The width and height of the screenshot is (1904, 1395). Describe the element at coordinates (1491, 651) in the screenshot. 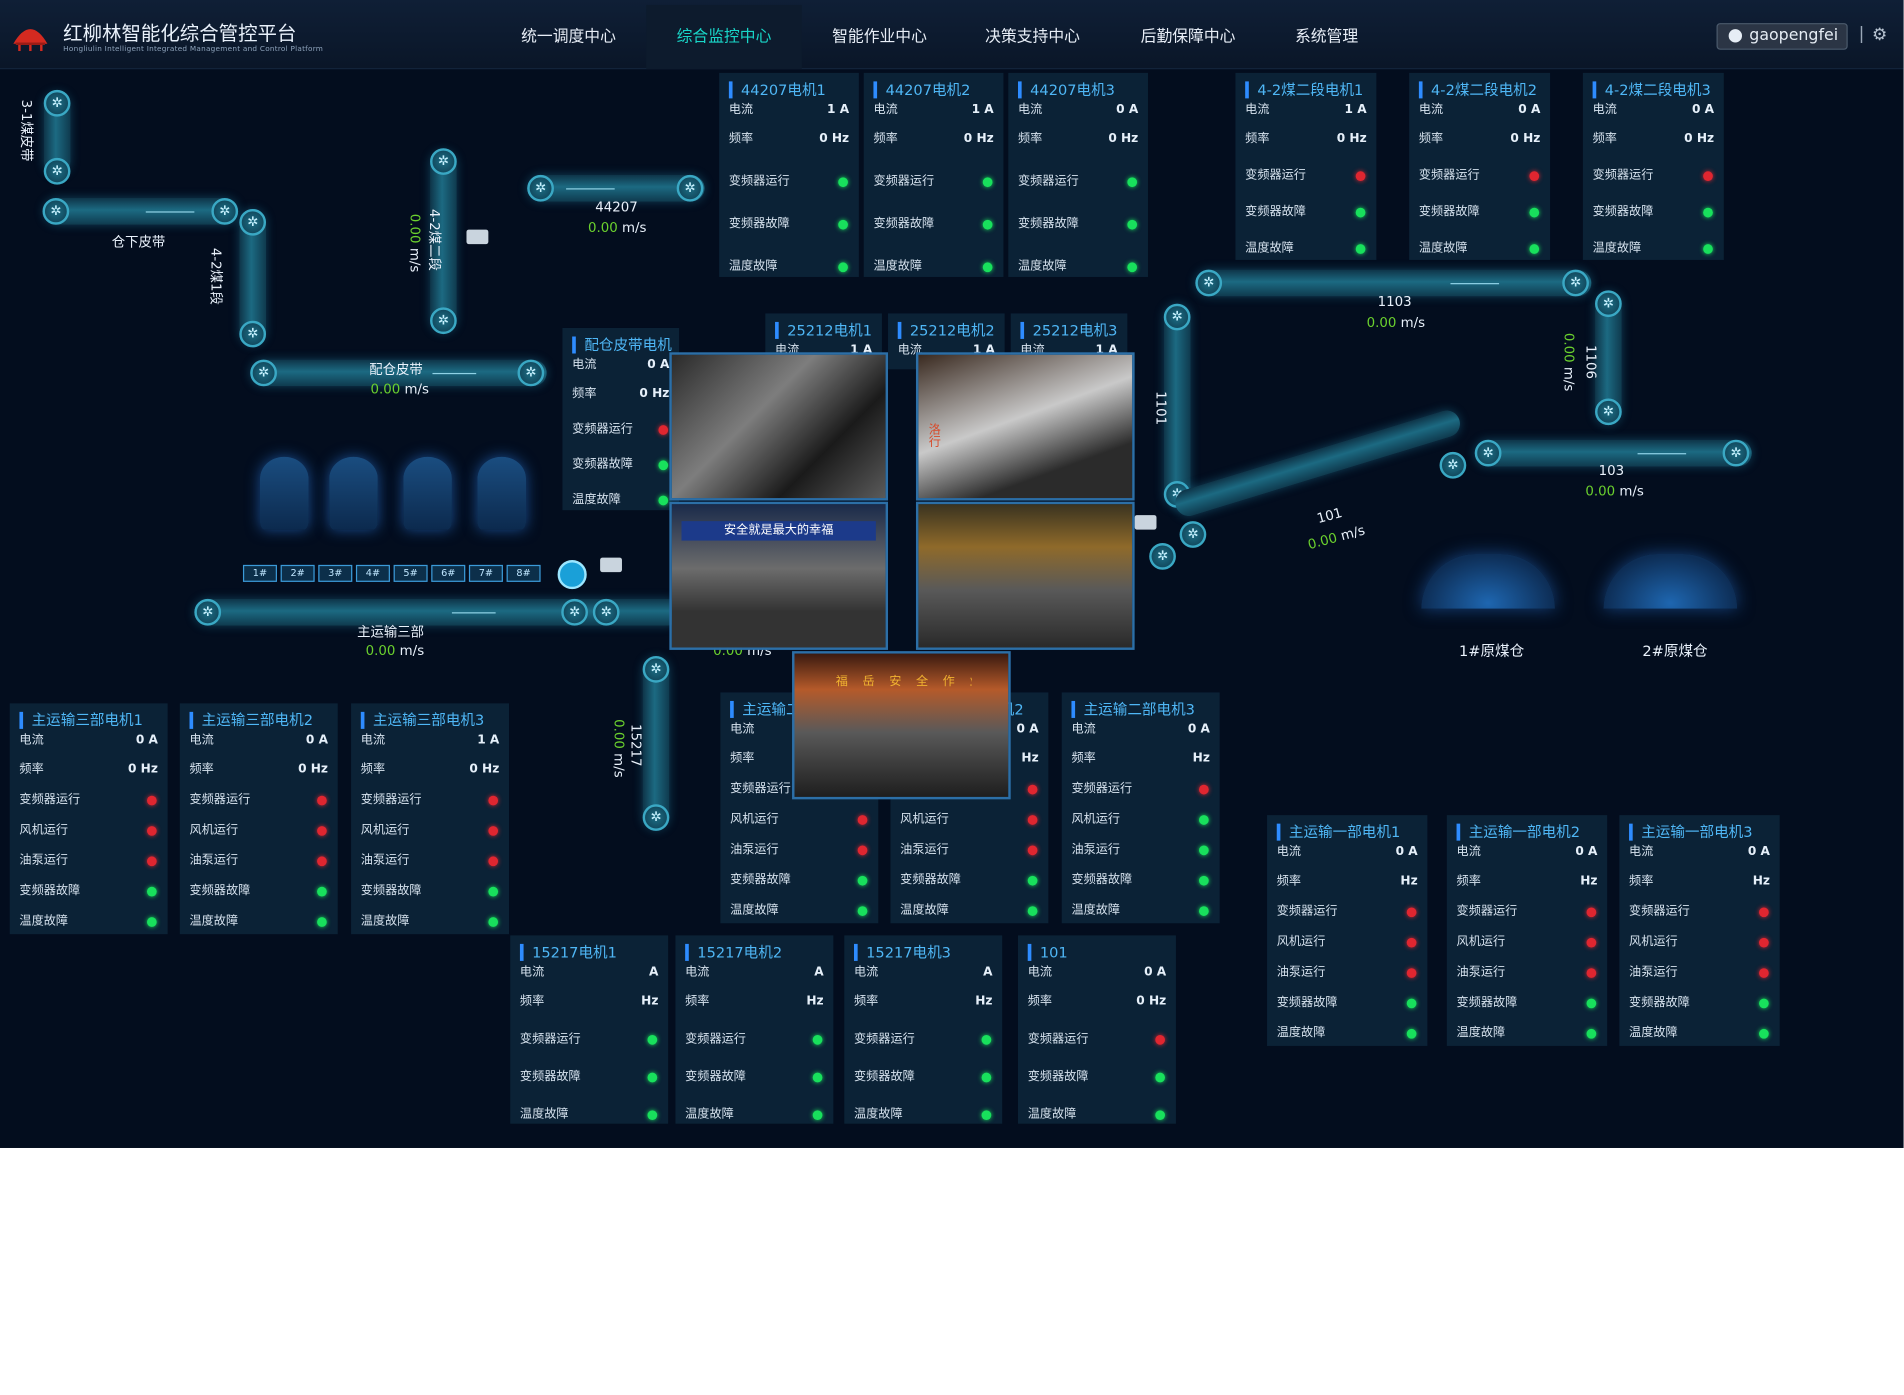

I see `raw-coal-silo-1-label: 1#原煤仓` at that location.